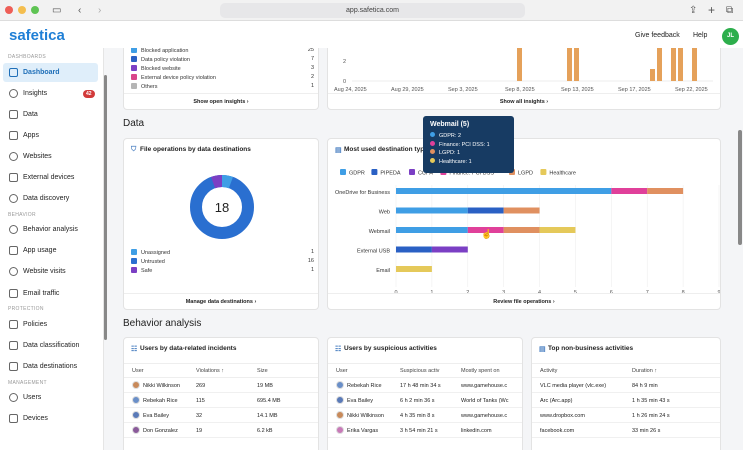 This screenshot has width=743, height=450. Describe the element at coordinates (99, 10) in the screenshot. I see `forward-arrow-icon: ›` at that location.